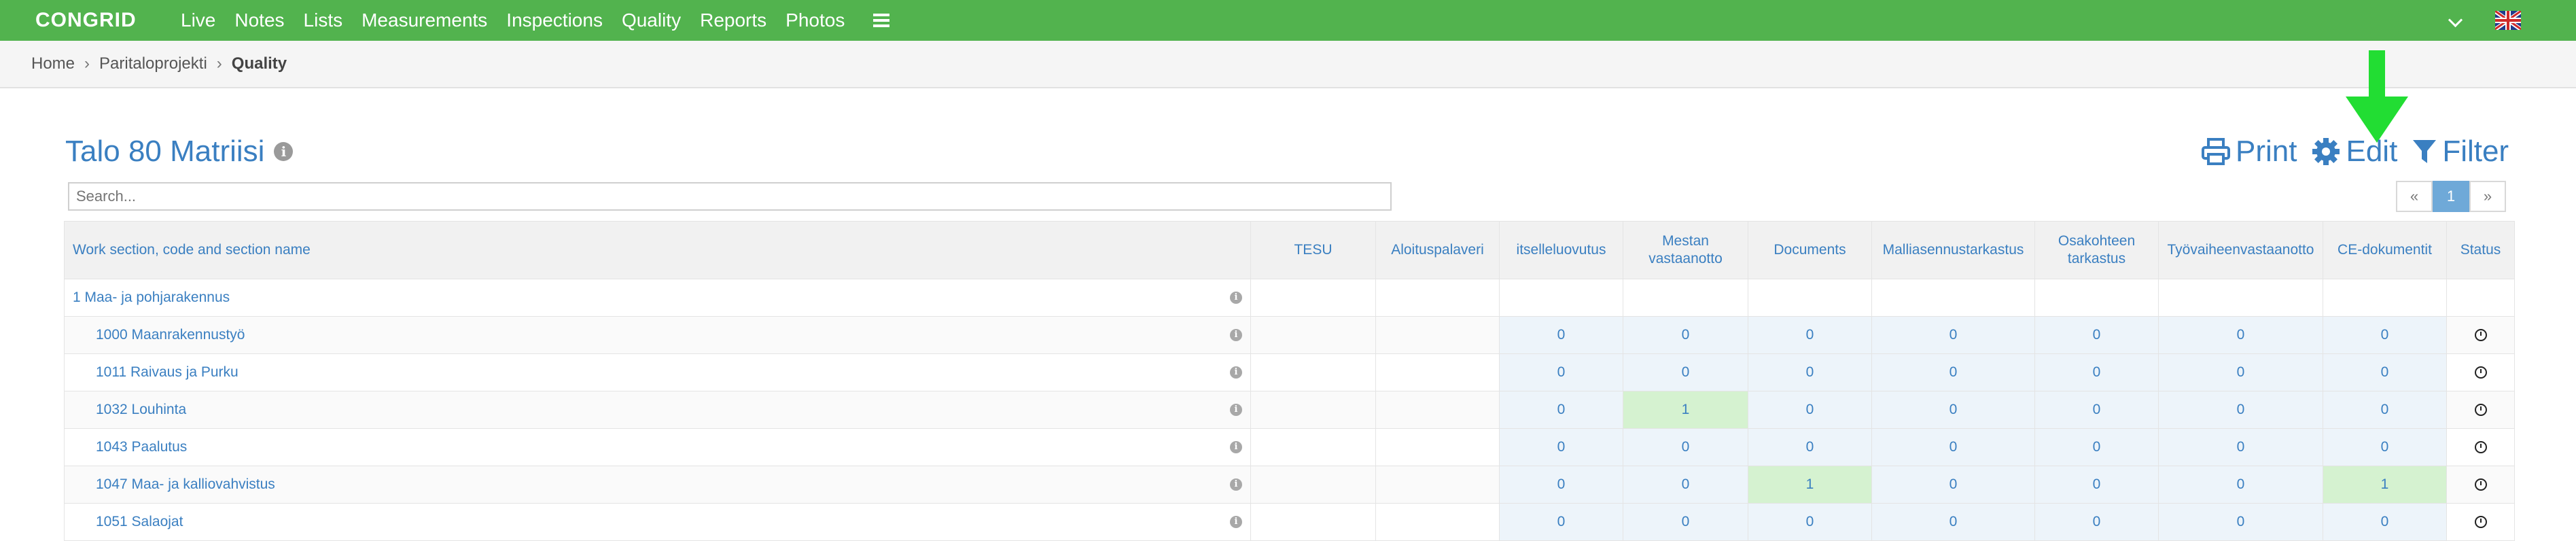 The image size is (2576, 541). Describe the element at coordinates (259, 63) in the screenshot. I see `breadcrumb-current: Quality` at that location.